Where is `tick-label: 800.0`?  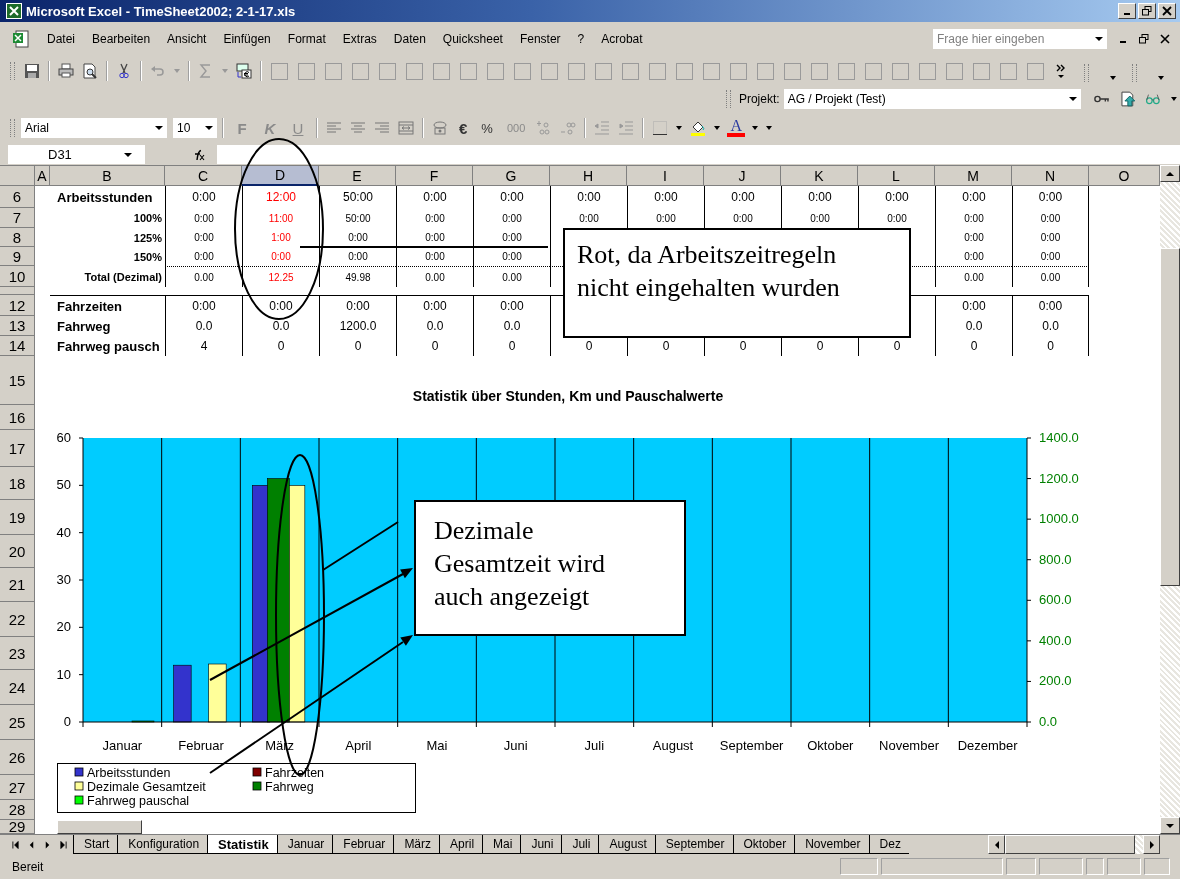 tick-label: 800.0 is located at coordinates (1055, 559).